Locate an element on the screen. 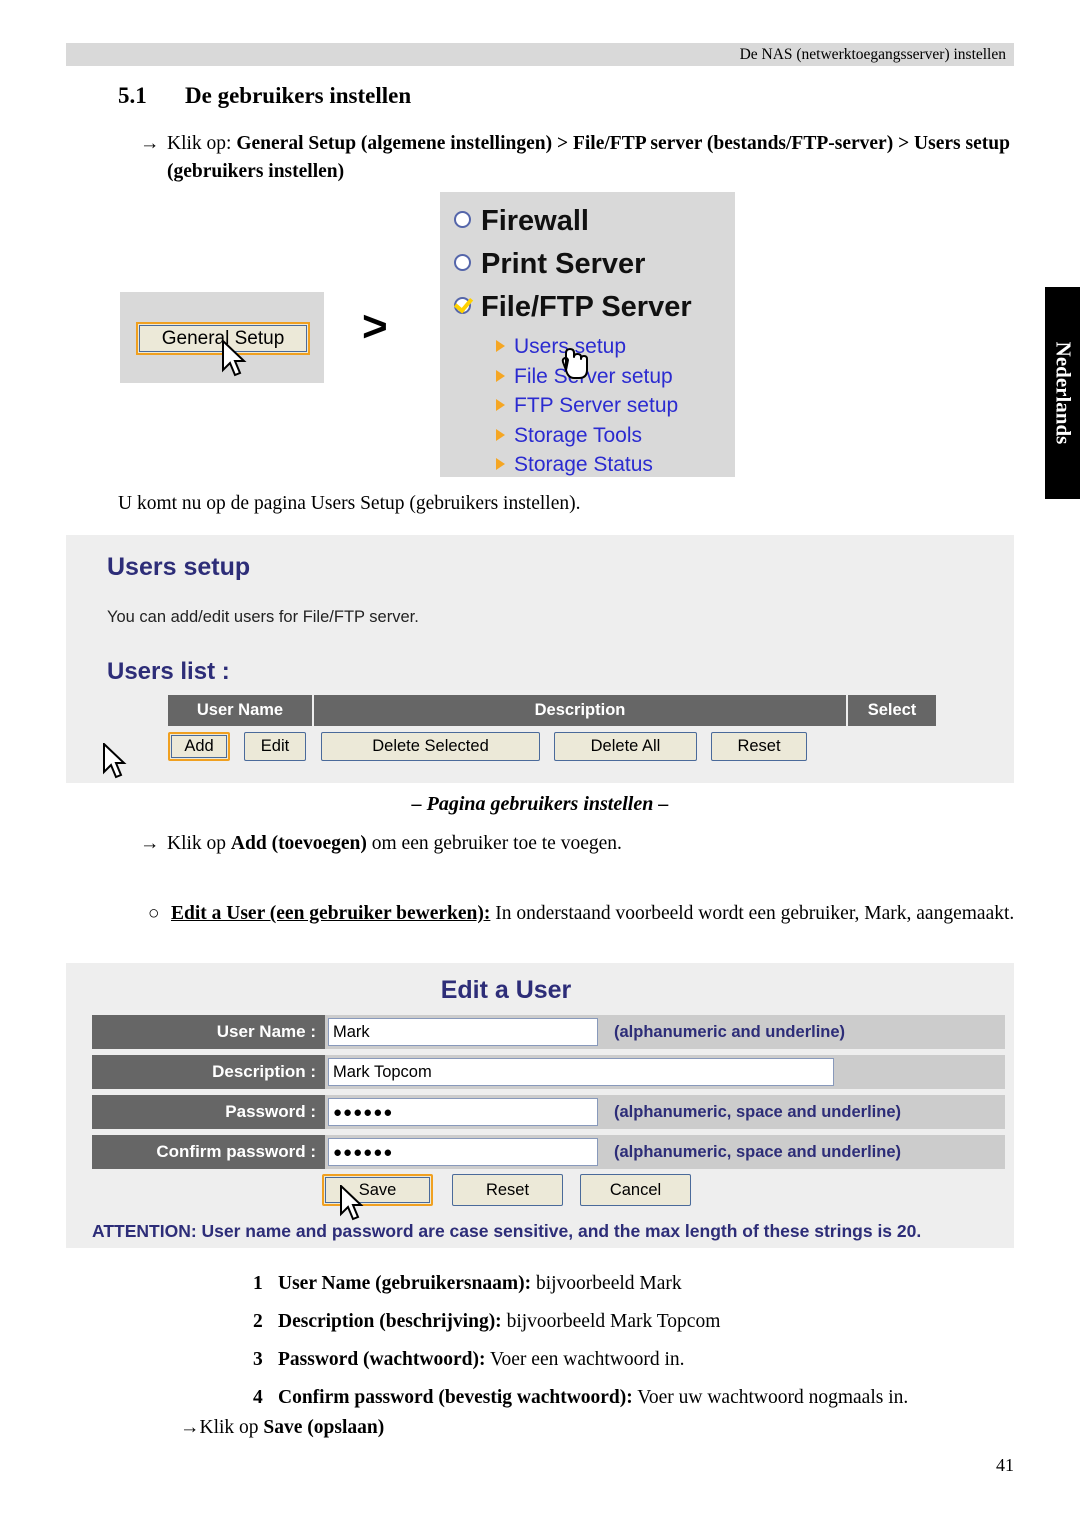 This screenshot has width=1080, height=1535. menu-item-firewall: Firewall is located at coordinates (573, 221).